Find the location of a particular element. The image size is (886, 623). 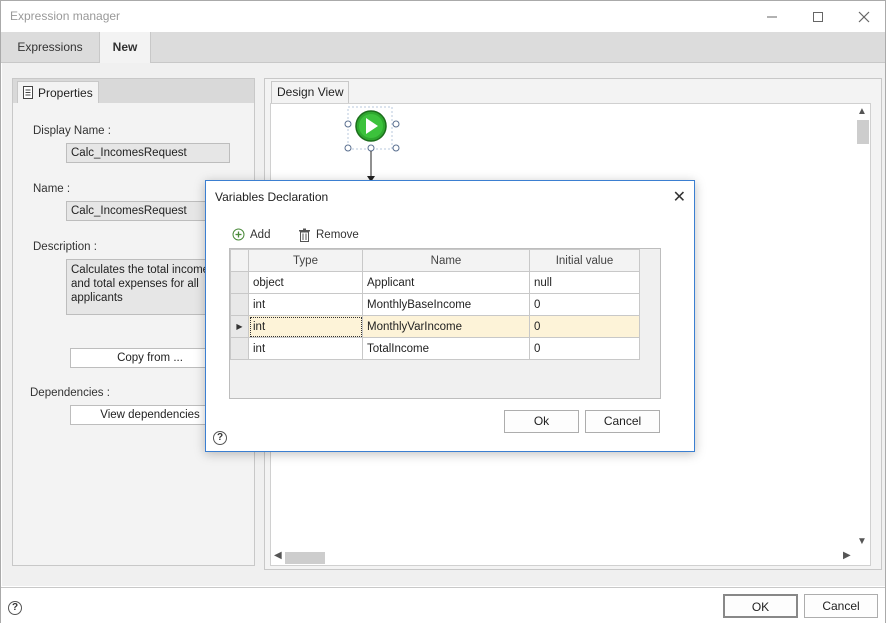

display-name-label: Display Name : is located at coordinates (72, 131).